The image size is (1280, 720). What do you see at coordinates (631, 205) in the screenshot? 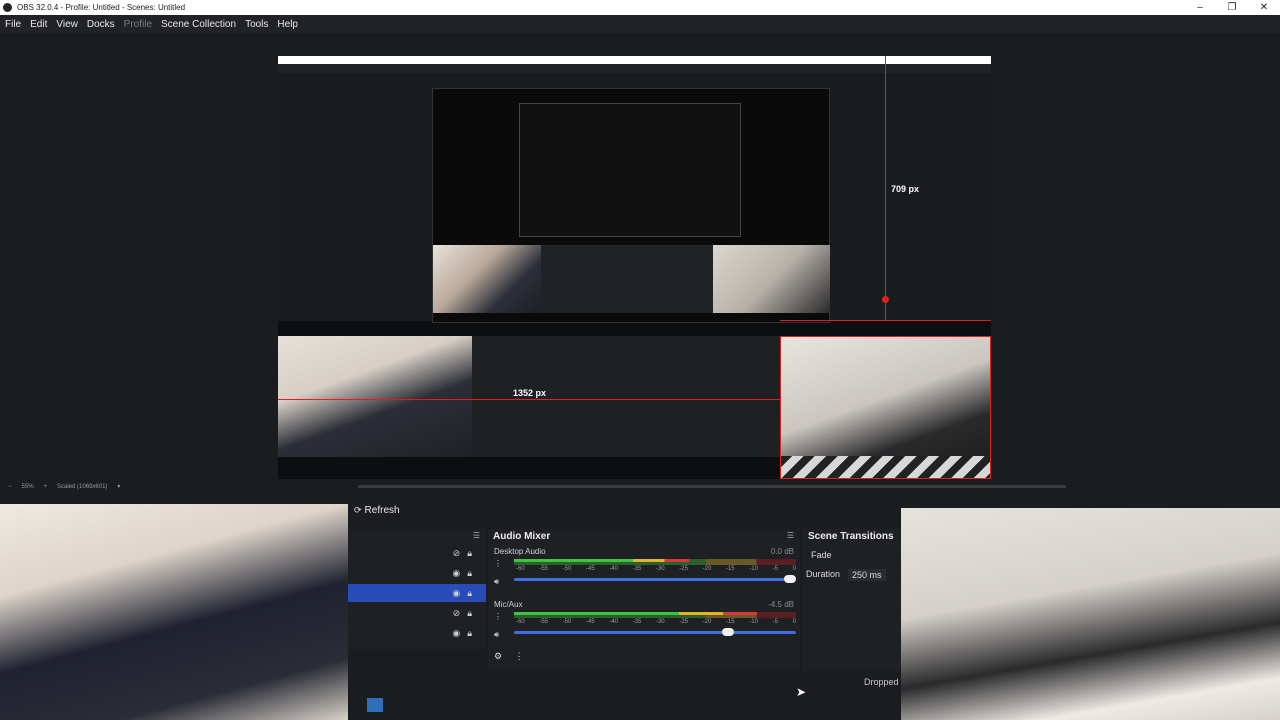
I see `nested-preview` at bounding box center [631, 205].